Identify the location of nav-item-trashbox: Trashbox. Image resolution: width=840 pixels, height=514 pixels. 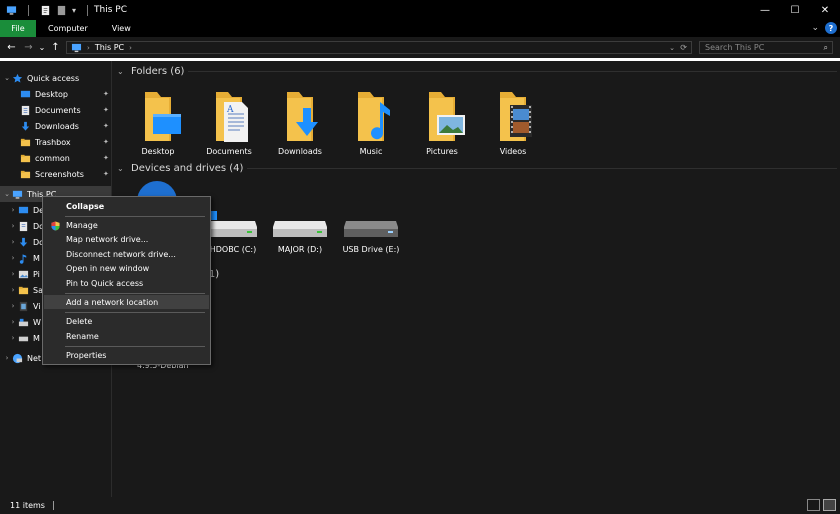
(45, 142).